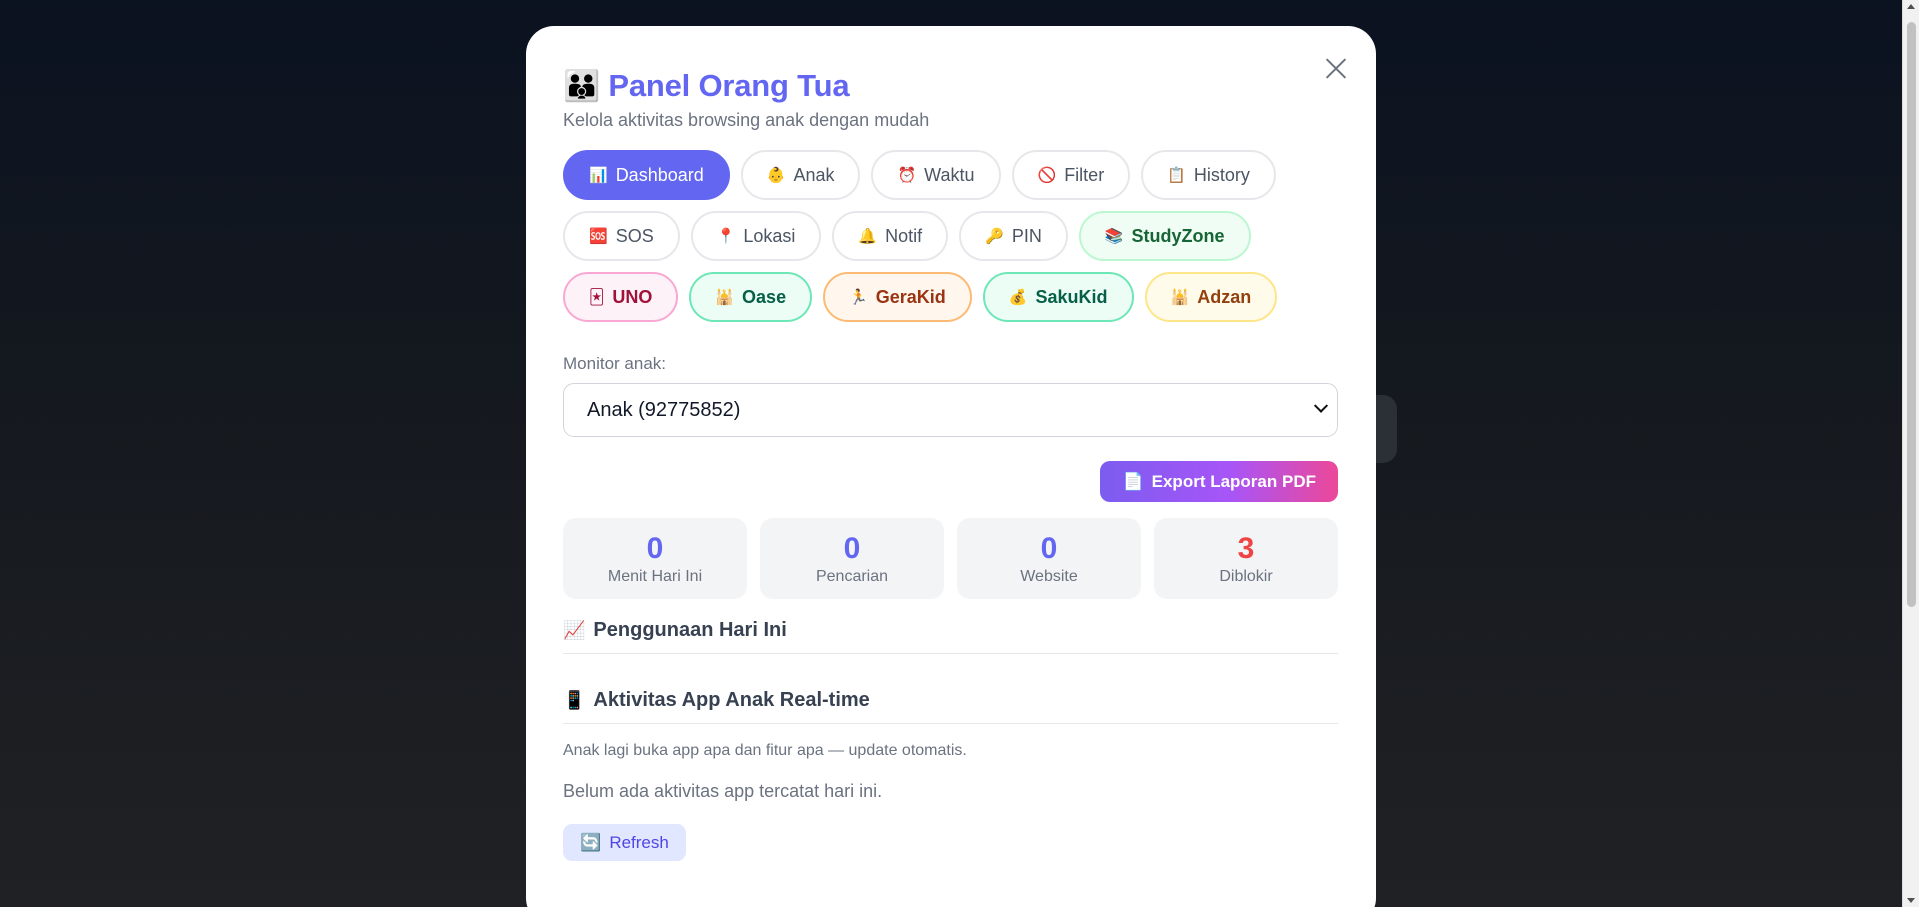 The height and width of the screenshot is (907, 1919). Describe the element at coordinates (574, 700) in the screenshot. I see `phone-icon: 📱` at that location.